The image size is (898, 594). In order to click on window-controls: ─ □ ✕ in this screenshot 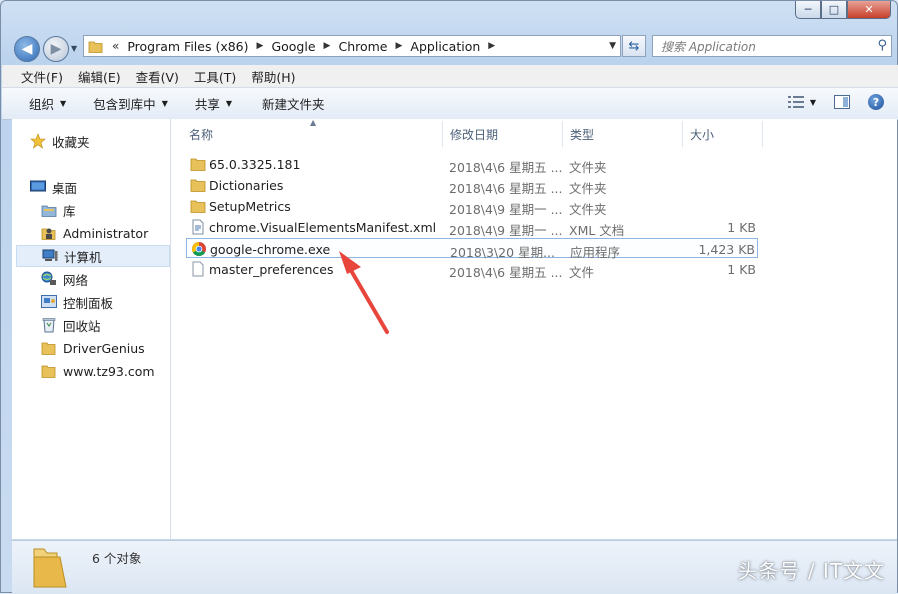, I will do `click(843, 10)`.